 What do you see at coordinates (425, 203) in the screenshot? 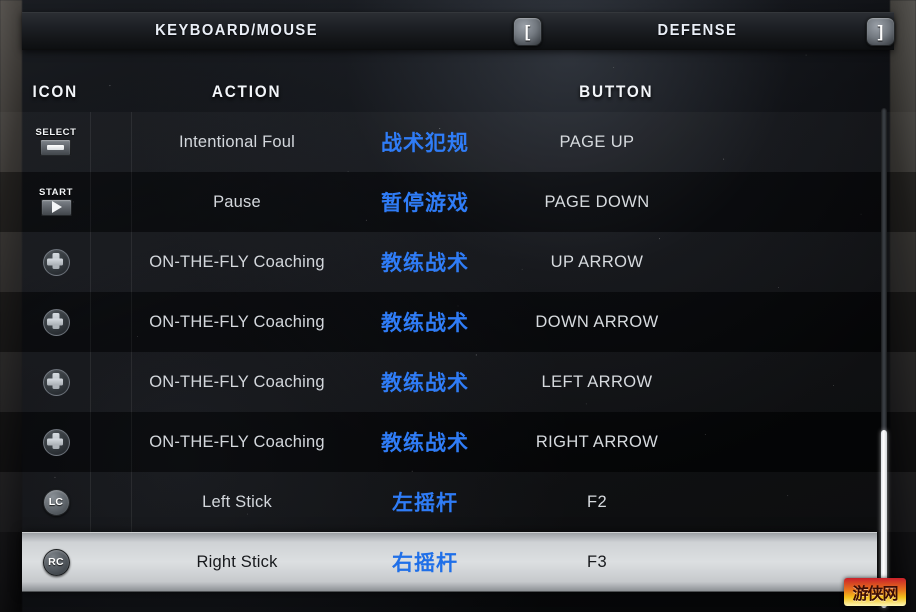
I see `action-name-translated: 暂停游戏` at bounding box center [425, 203].